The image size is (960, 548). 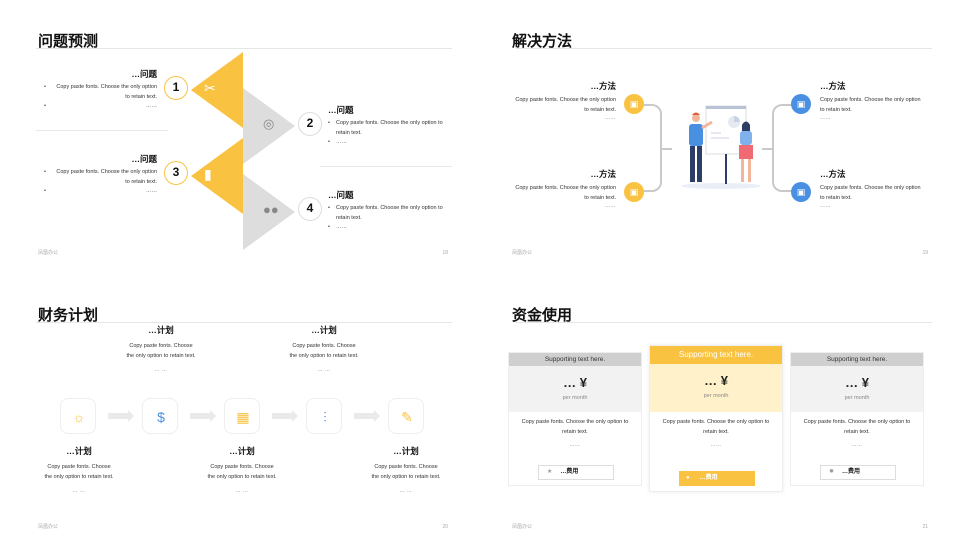 I want to click on org-chart-icon: ☼, so click(x=79, y=417).